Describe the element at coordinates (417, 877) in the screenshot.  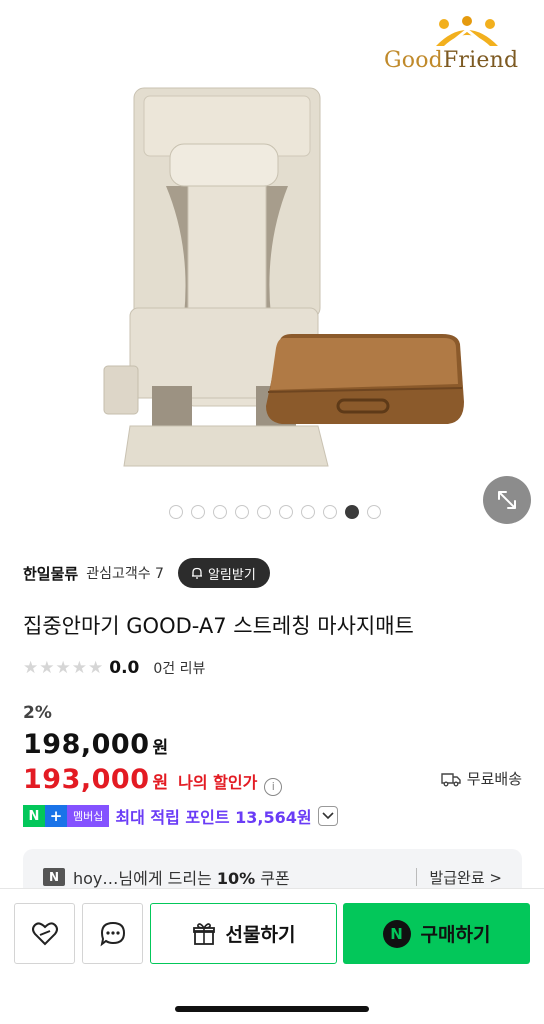
I see `coupon-divider` at that location.